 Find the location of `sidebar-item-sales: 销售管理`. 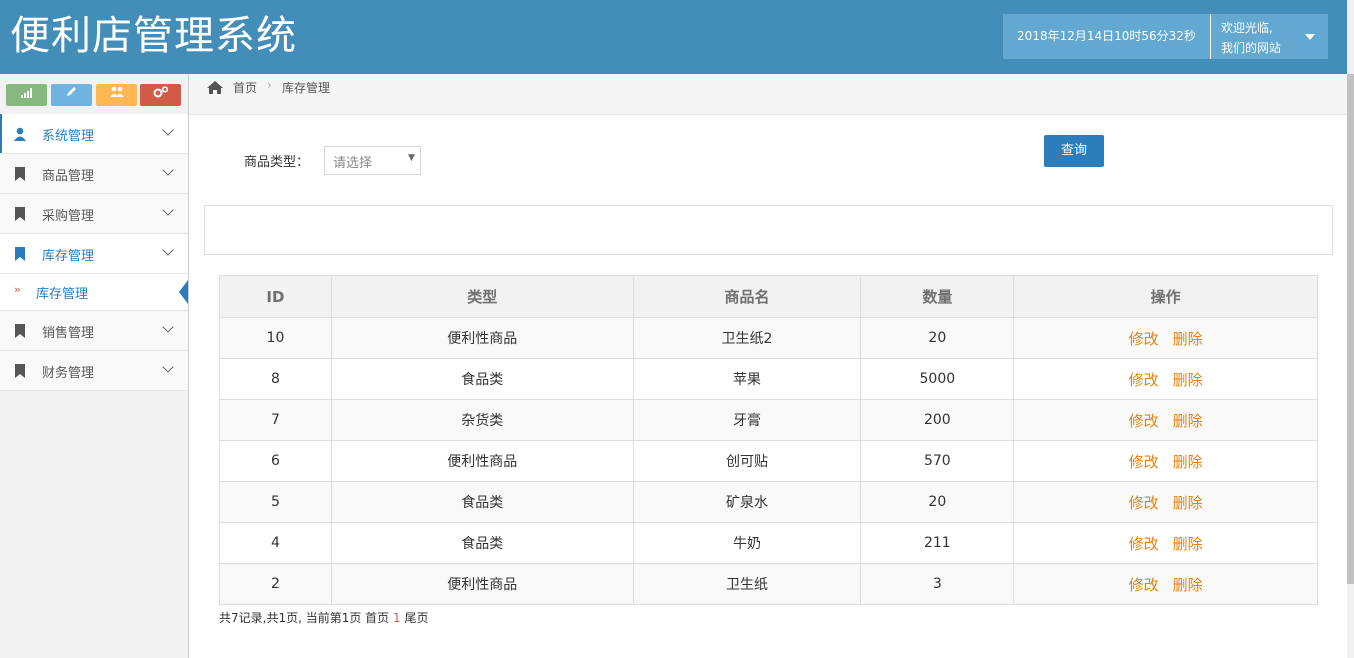

sidebar-item-sales: 销售管理 is located at coordinates (94, 331).